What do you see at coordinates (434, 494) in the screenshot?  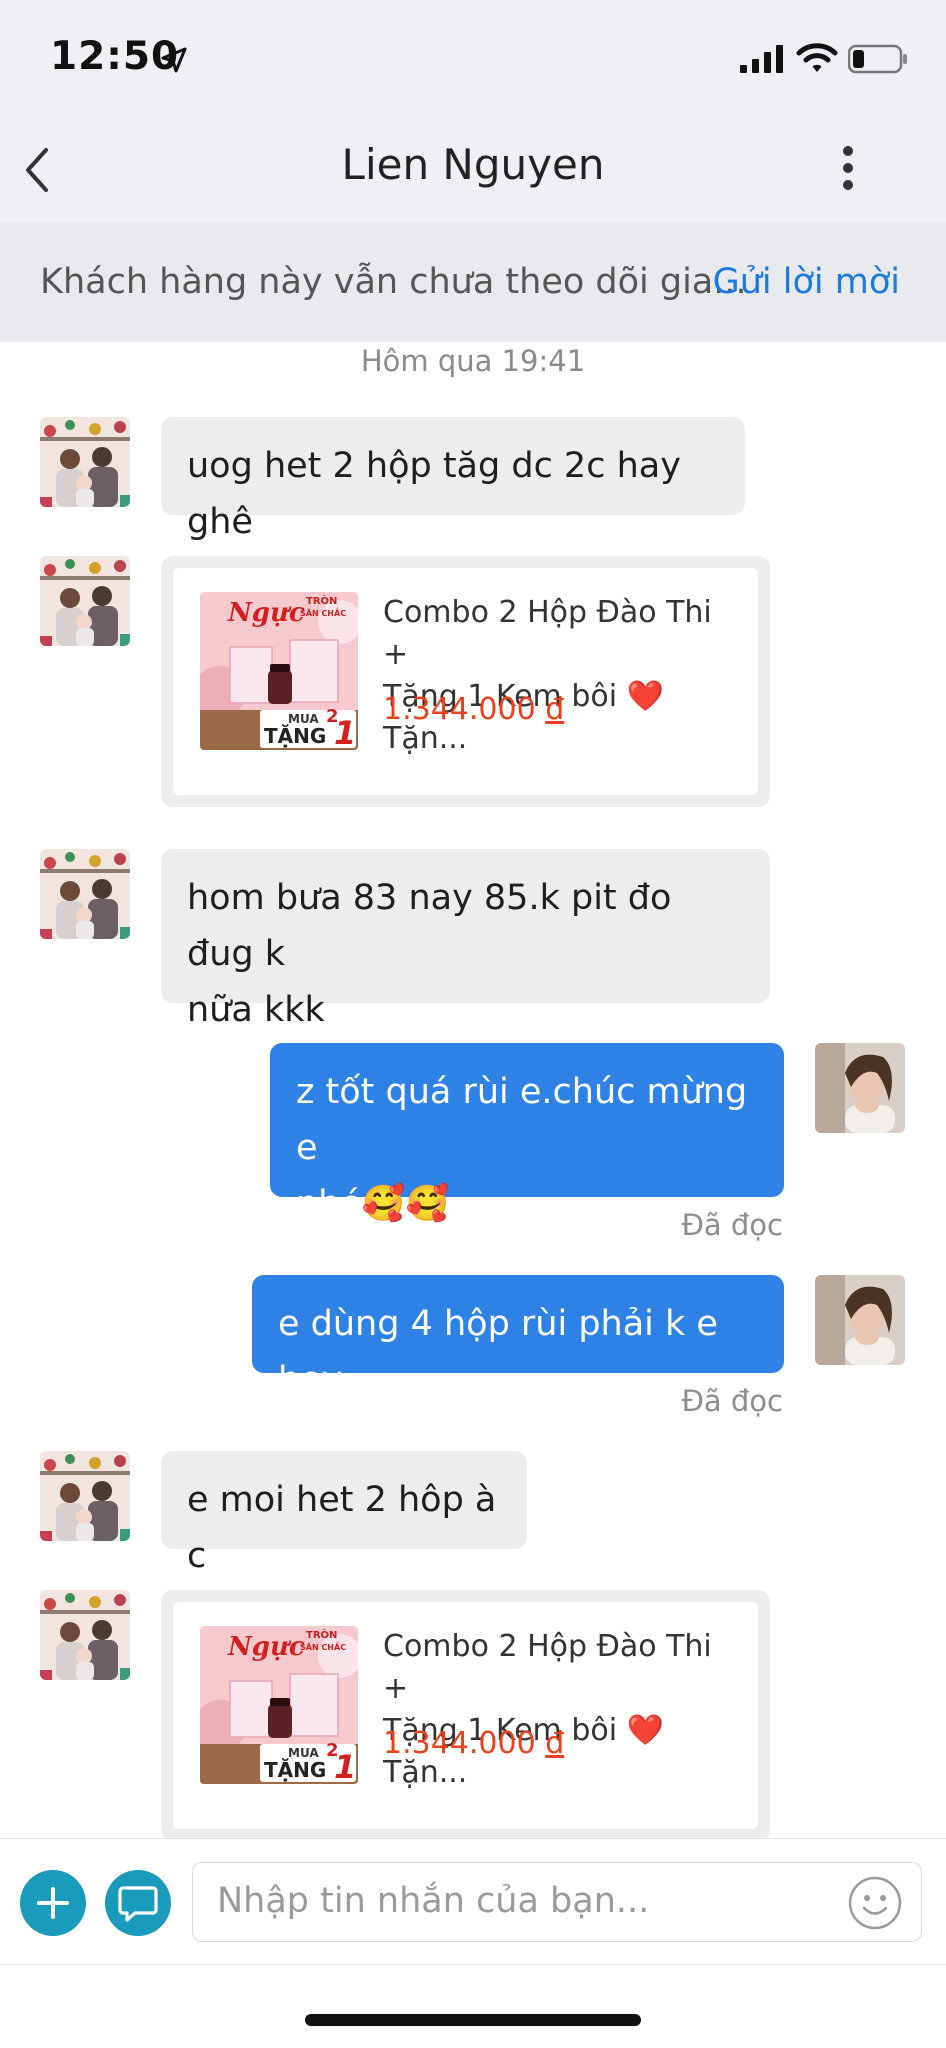 I see `message-text: uog het 2 hộp tăg dc 2c hay ghê` at bounding box center [434, 494].